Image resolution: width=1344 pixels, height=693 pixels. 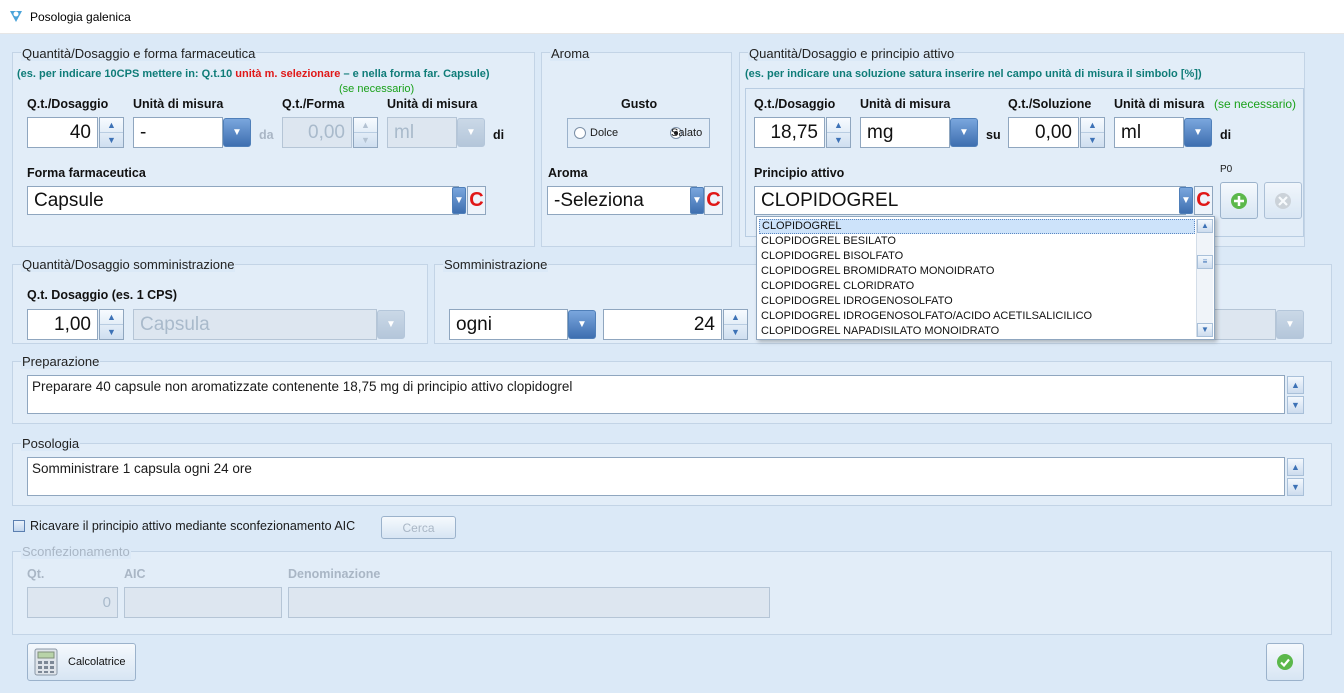 I want to click on sconfezionamento-title: Sconfezionamento, so click(x=76, y=551).